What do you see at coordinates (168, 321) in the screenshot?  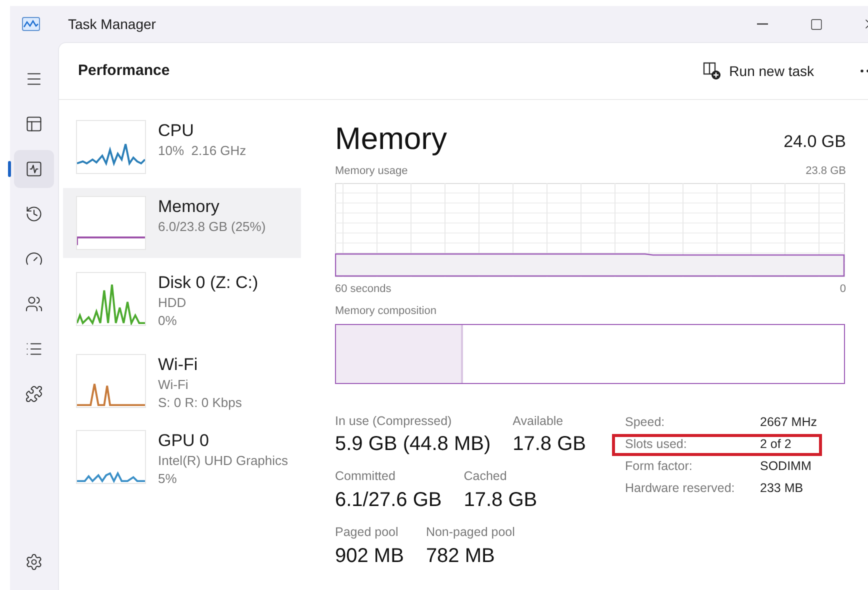 I see `device-info: 0%` at bounding box center [168, 321].